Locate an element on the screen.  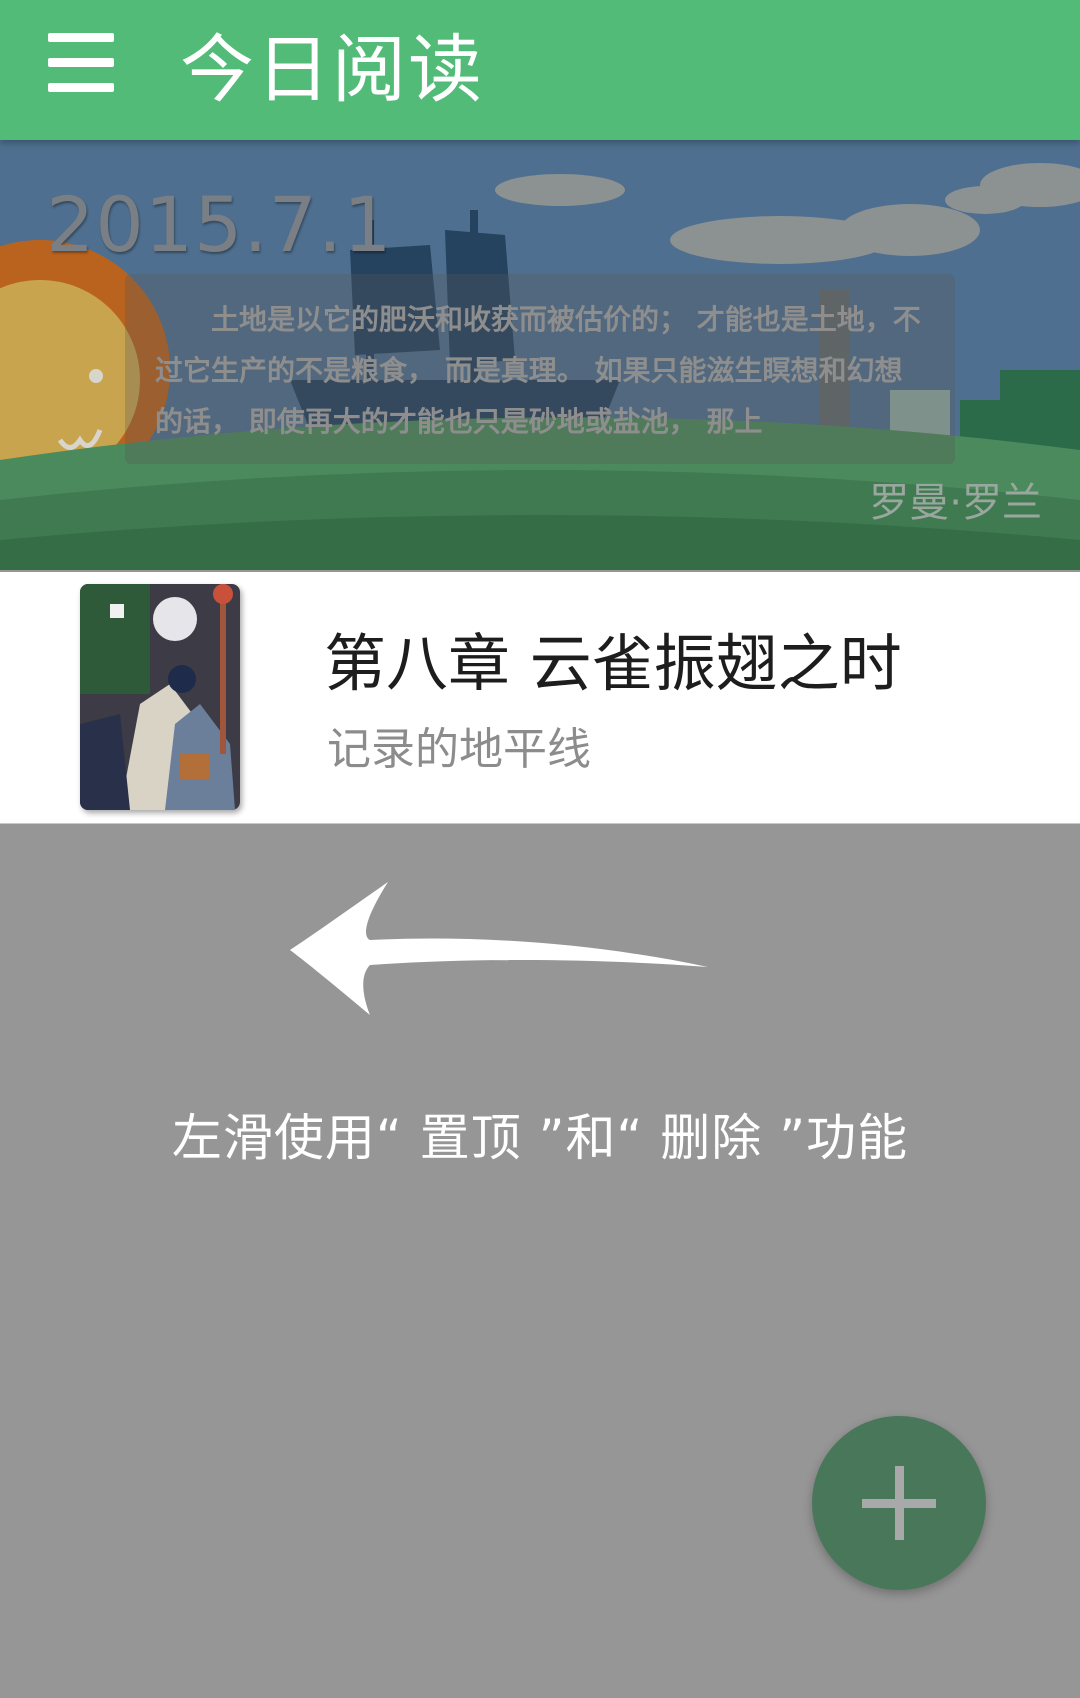
menu-icon is located at coordinates (82, 64).